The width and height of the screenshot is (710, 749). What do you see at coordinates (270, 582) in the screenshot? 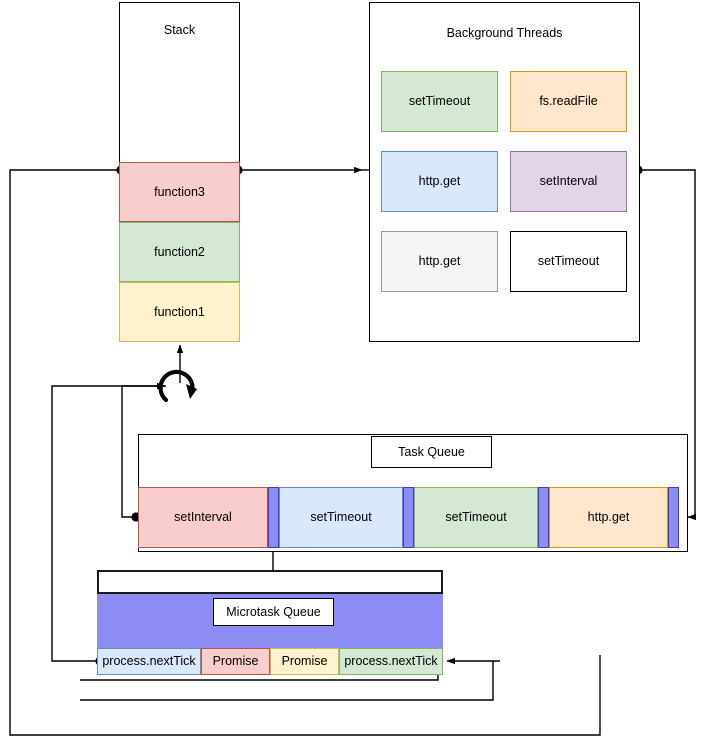
I see `microtask-queue-top-bar` at bounding box center [270, 582].